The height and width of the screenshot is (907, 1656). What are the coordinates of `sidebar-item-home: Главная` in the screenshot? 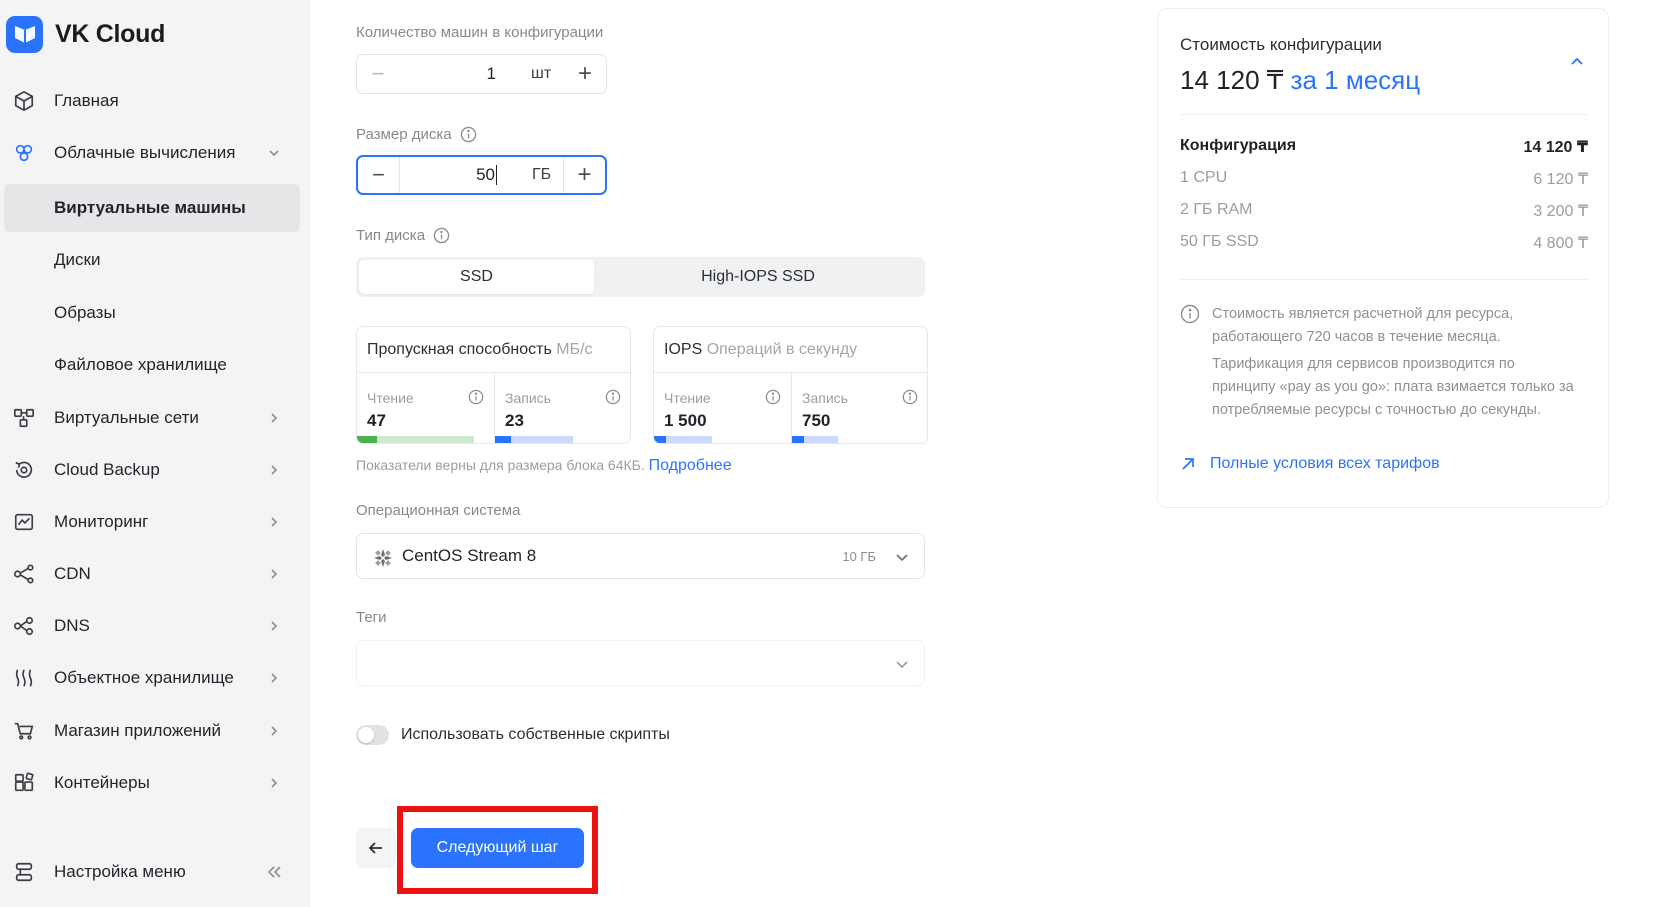 It's located at (150, 101).